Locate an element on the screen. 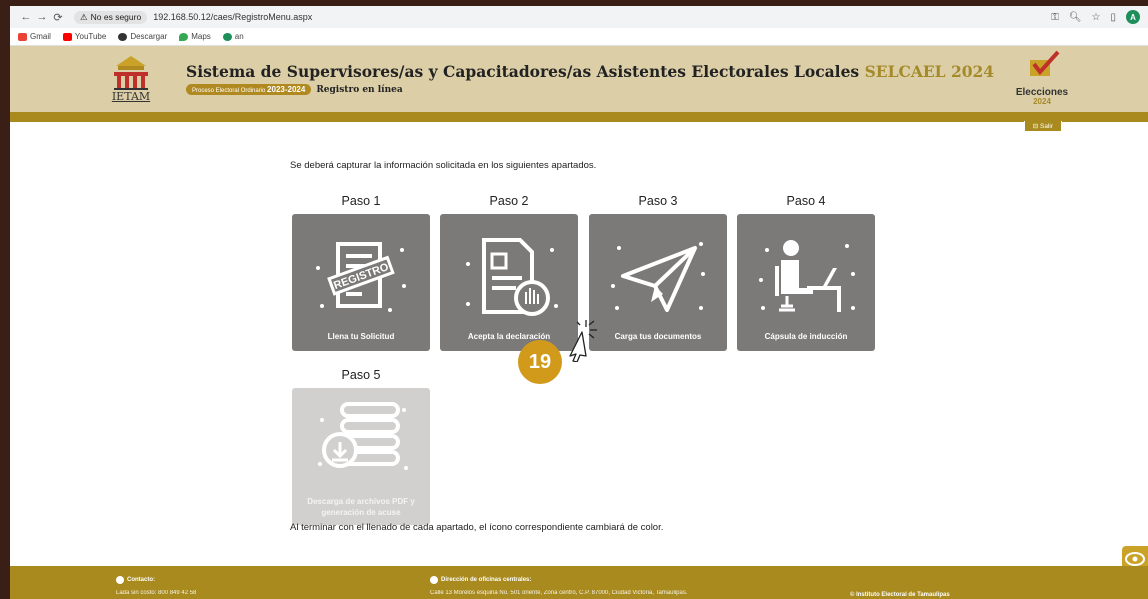 This screenshot has height=599, width=1148. step-card-label: Cápsula de inducción is located at coordinates (806, 337).